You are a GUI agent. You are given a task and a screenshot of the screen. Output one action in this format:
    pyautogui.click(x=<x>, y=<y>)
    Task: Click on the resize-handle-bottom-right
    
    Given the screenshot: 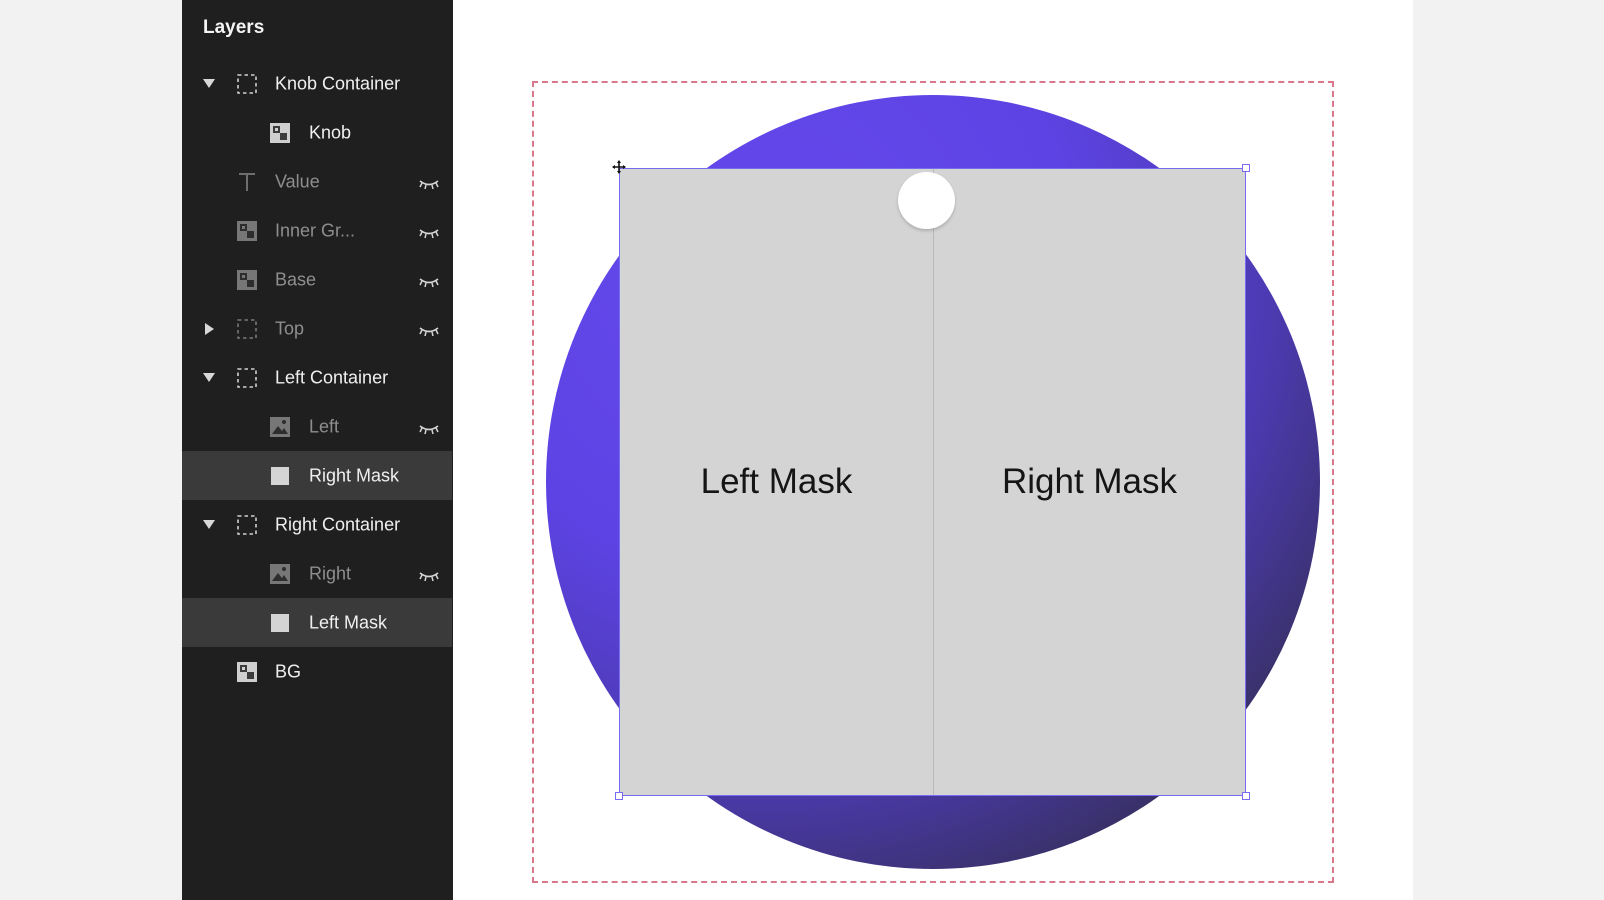 What is the action you would take?
    pyautogui.click(x=1246, y=796)
    